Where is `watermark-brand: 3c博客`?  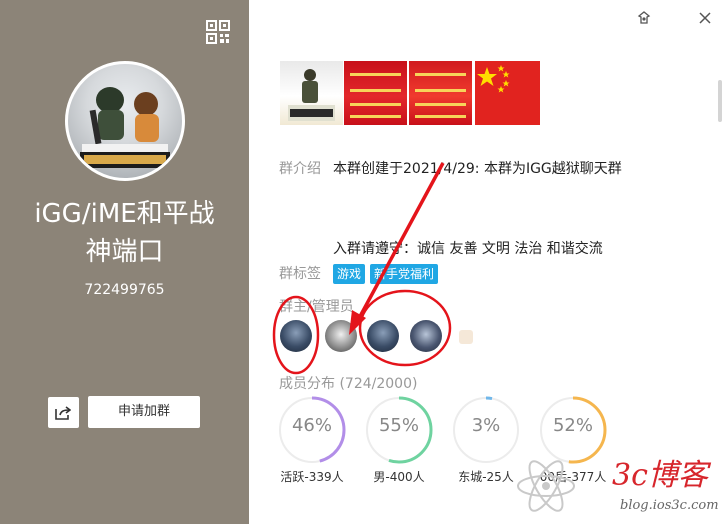
watermark-brand: 3c博客 is located at coordinates (660, 475).